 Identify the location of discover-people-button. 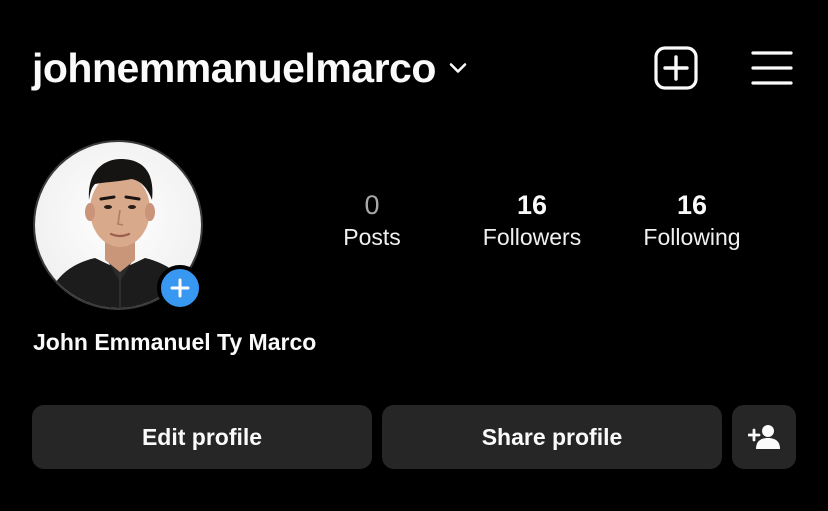
(764, 437).